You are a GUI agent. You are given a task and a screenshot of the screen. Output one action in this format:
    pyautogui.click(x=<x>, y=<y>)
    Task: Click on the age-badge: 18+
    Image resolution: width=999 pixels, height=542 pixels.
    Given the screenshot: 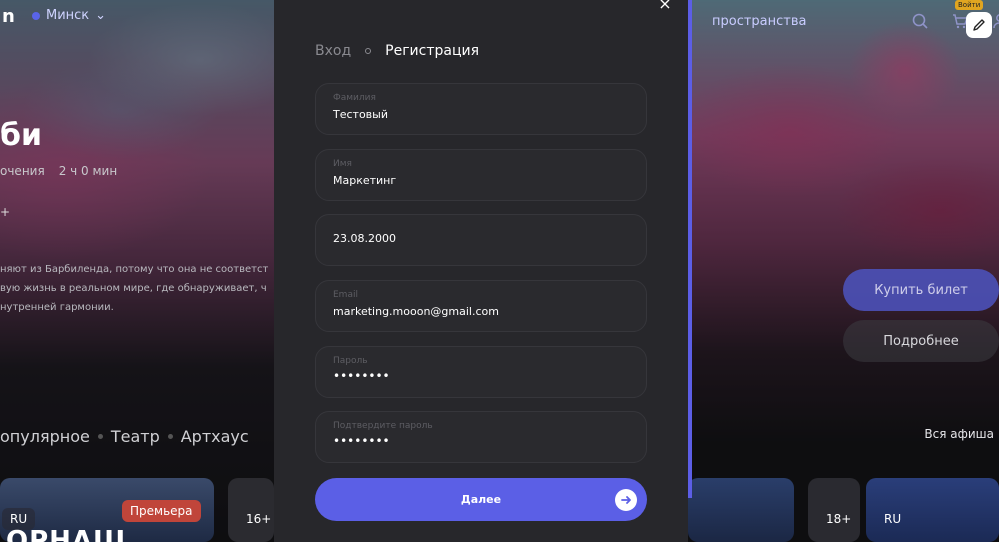 What is the action you would take?
    pyautogui.click(x=839, y=519)
    